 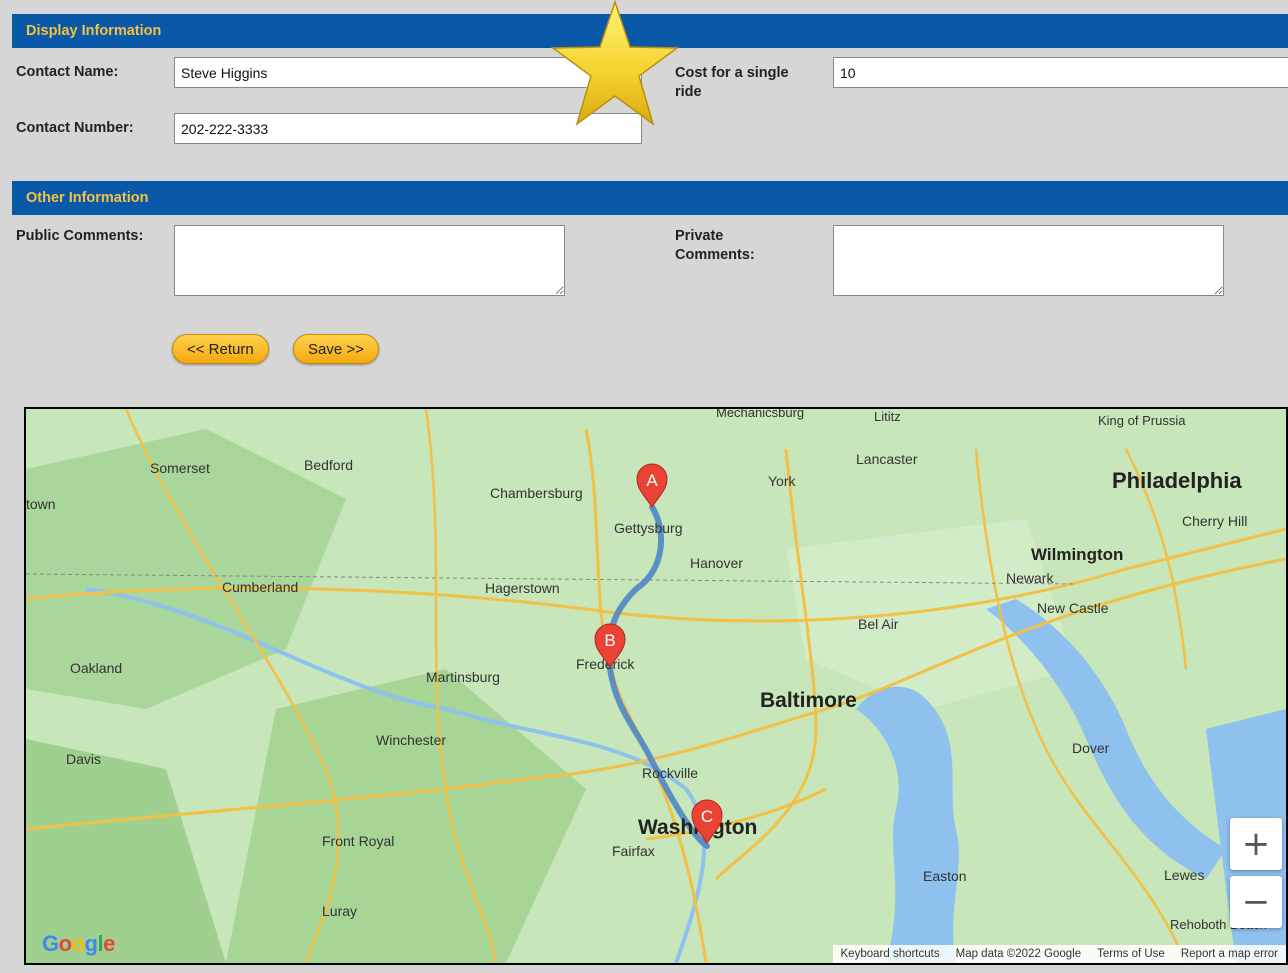 What do you see at coordinates (1256, 902) in the screenshot?
I see `zoom-out-button: −` at bounding box center [1256, 902].